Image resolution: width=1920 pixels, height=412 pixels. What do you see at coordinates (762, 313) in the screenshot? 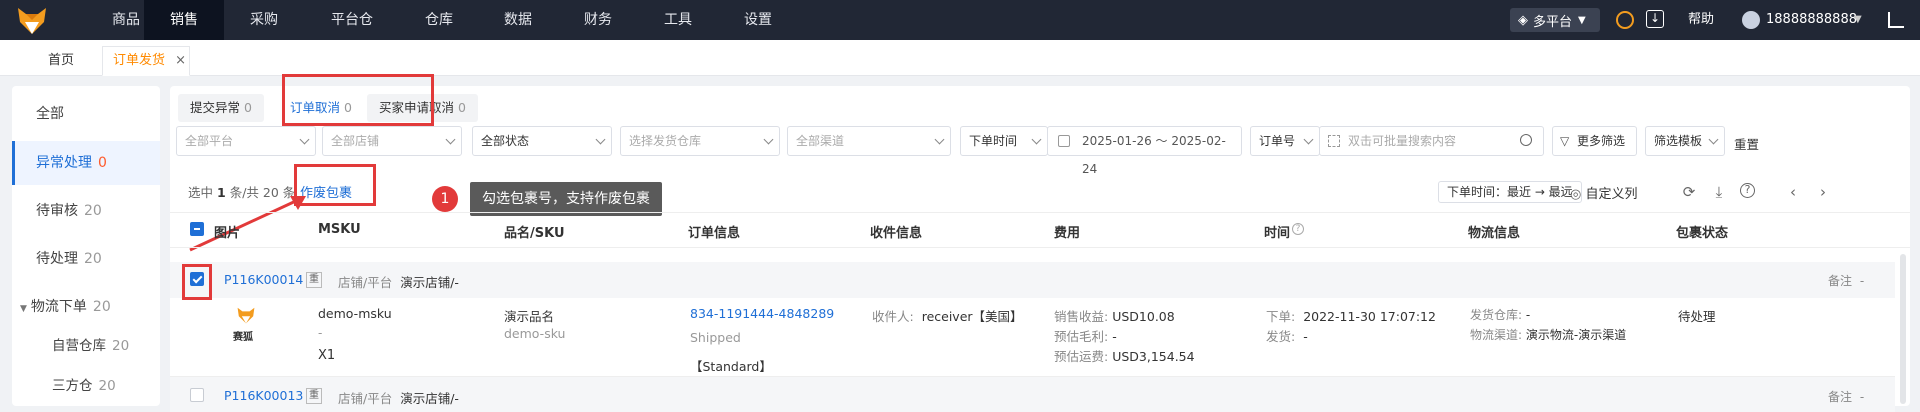
I see `order-number-link: 834-1191444-4848289` at bounding box center [762, 313].